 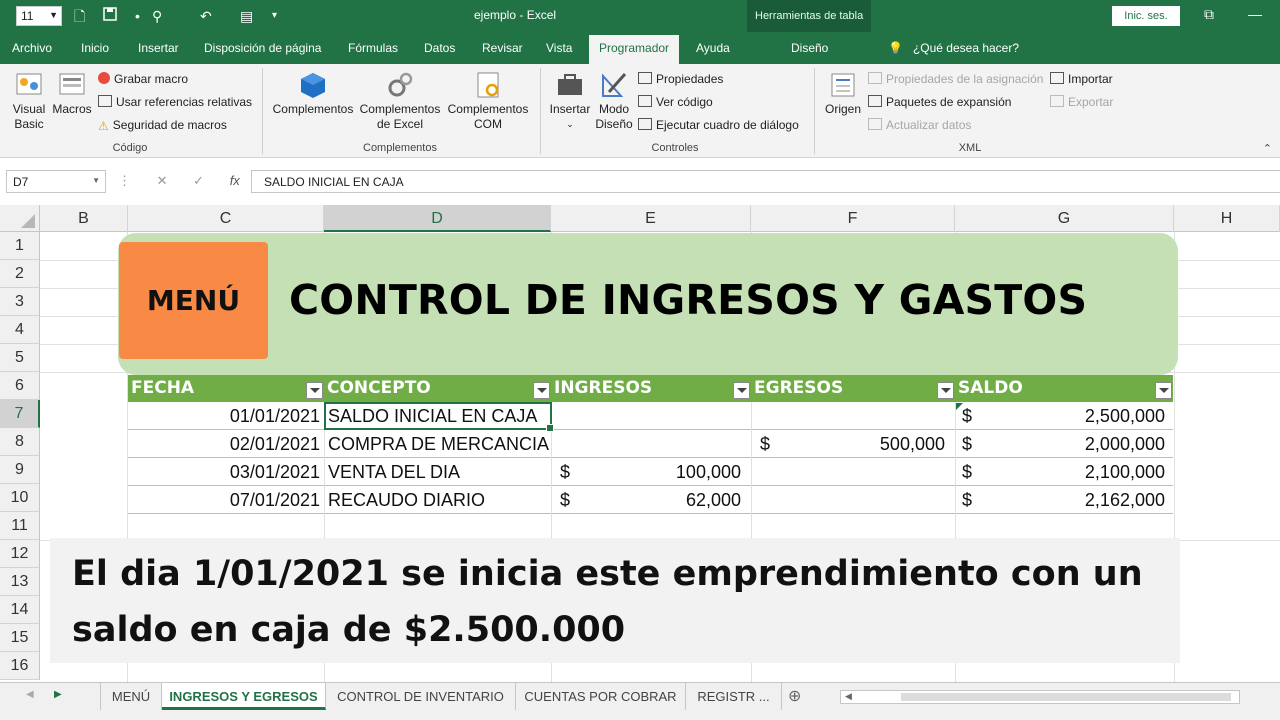 I want to click on active-cell-selection, so click(x=439, y=417).